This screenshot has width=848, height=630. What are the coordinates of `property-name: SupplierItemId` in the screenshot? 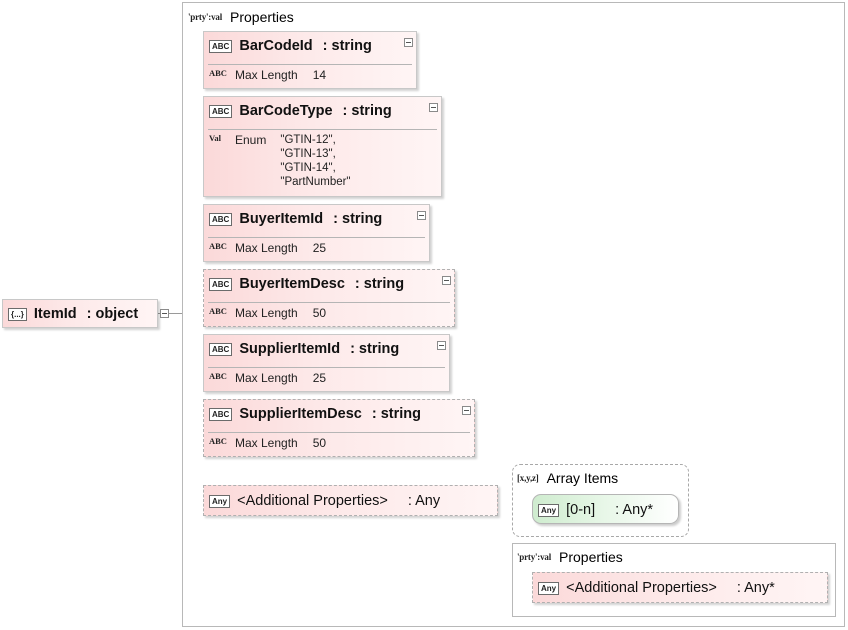 It's located at (290, 349).